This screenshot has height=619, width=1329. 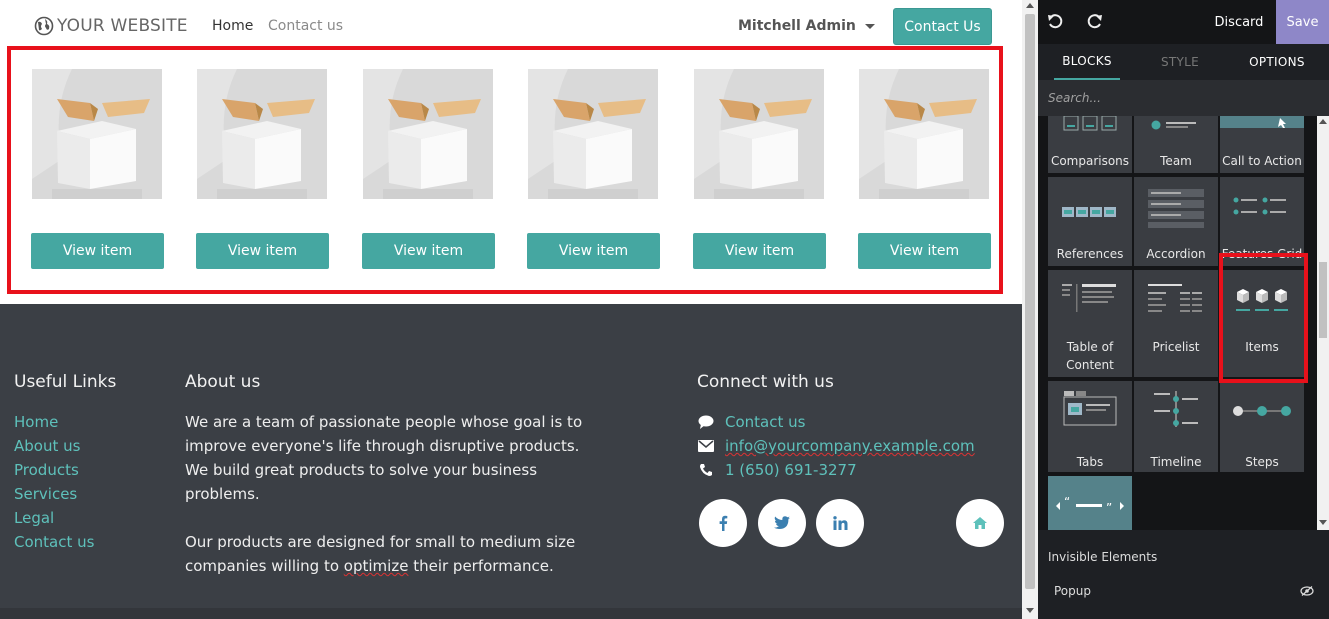 I want to click on discard-button: Discard, so click(x=1239, y=22).